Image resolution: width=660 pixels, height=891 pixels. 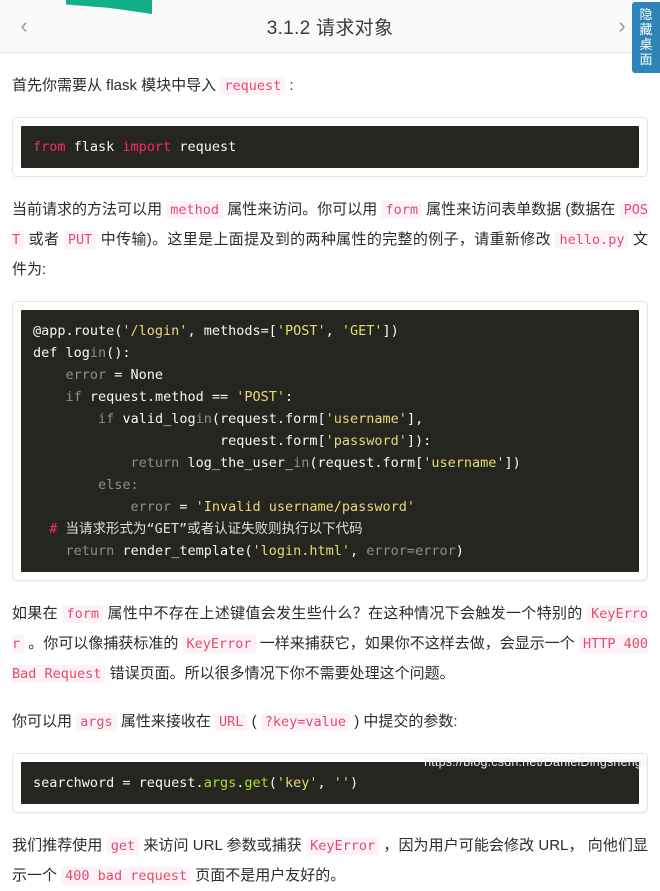 I want to click on code-token-import: import, so click(x=147, y=147).